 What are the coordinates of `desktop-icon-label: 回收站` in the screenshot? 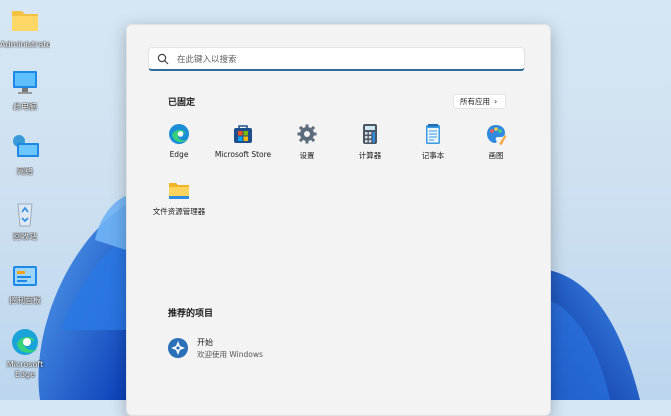 It's located at (25, 236).